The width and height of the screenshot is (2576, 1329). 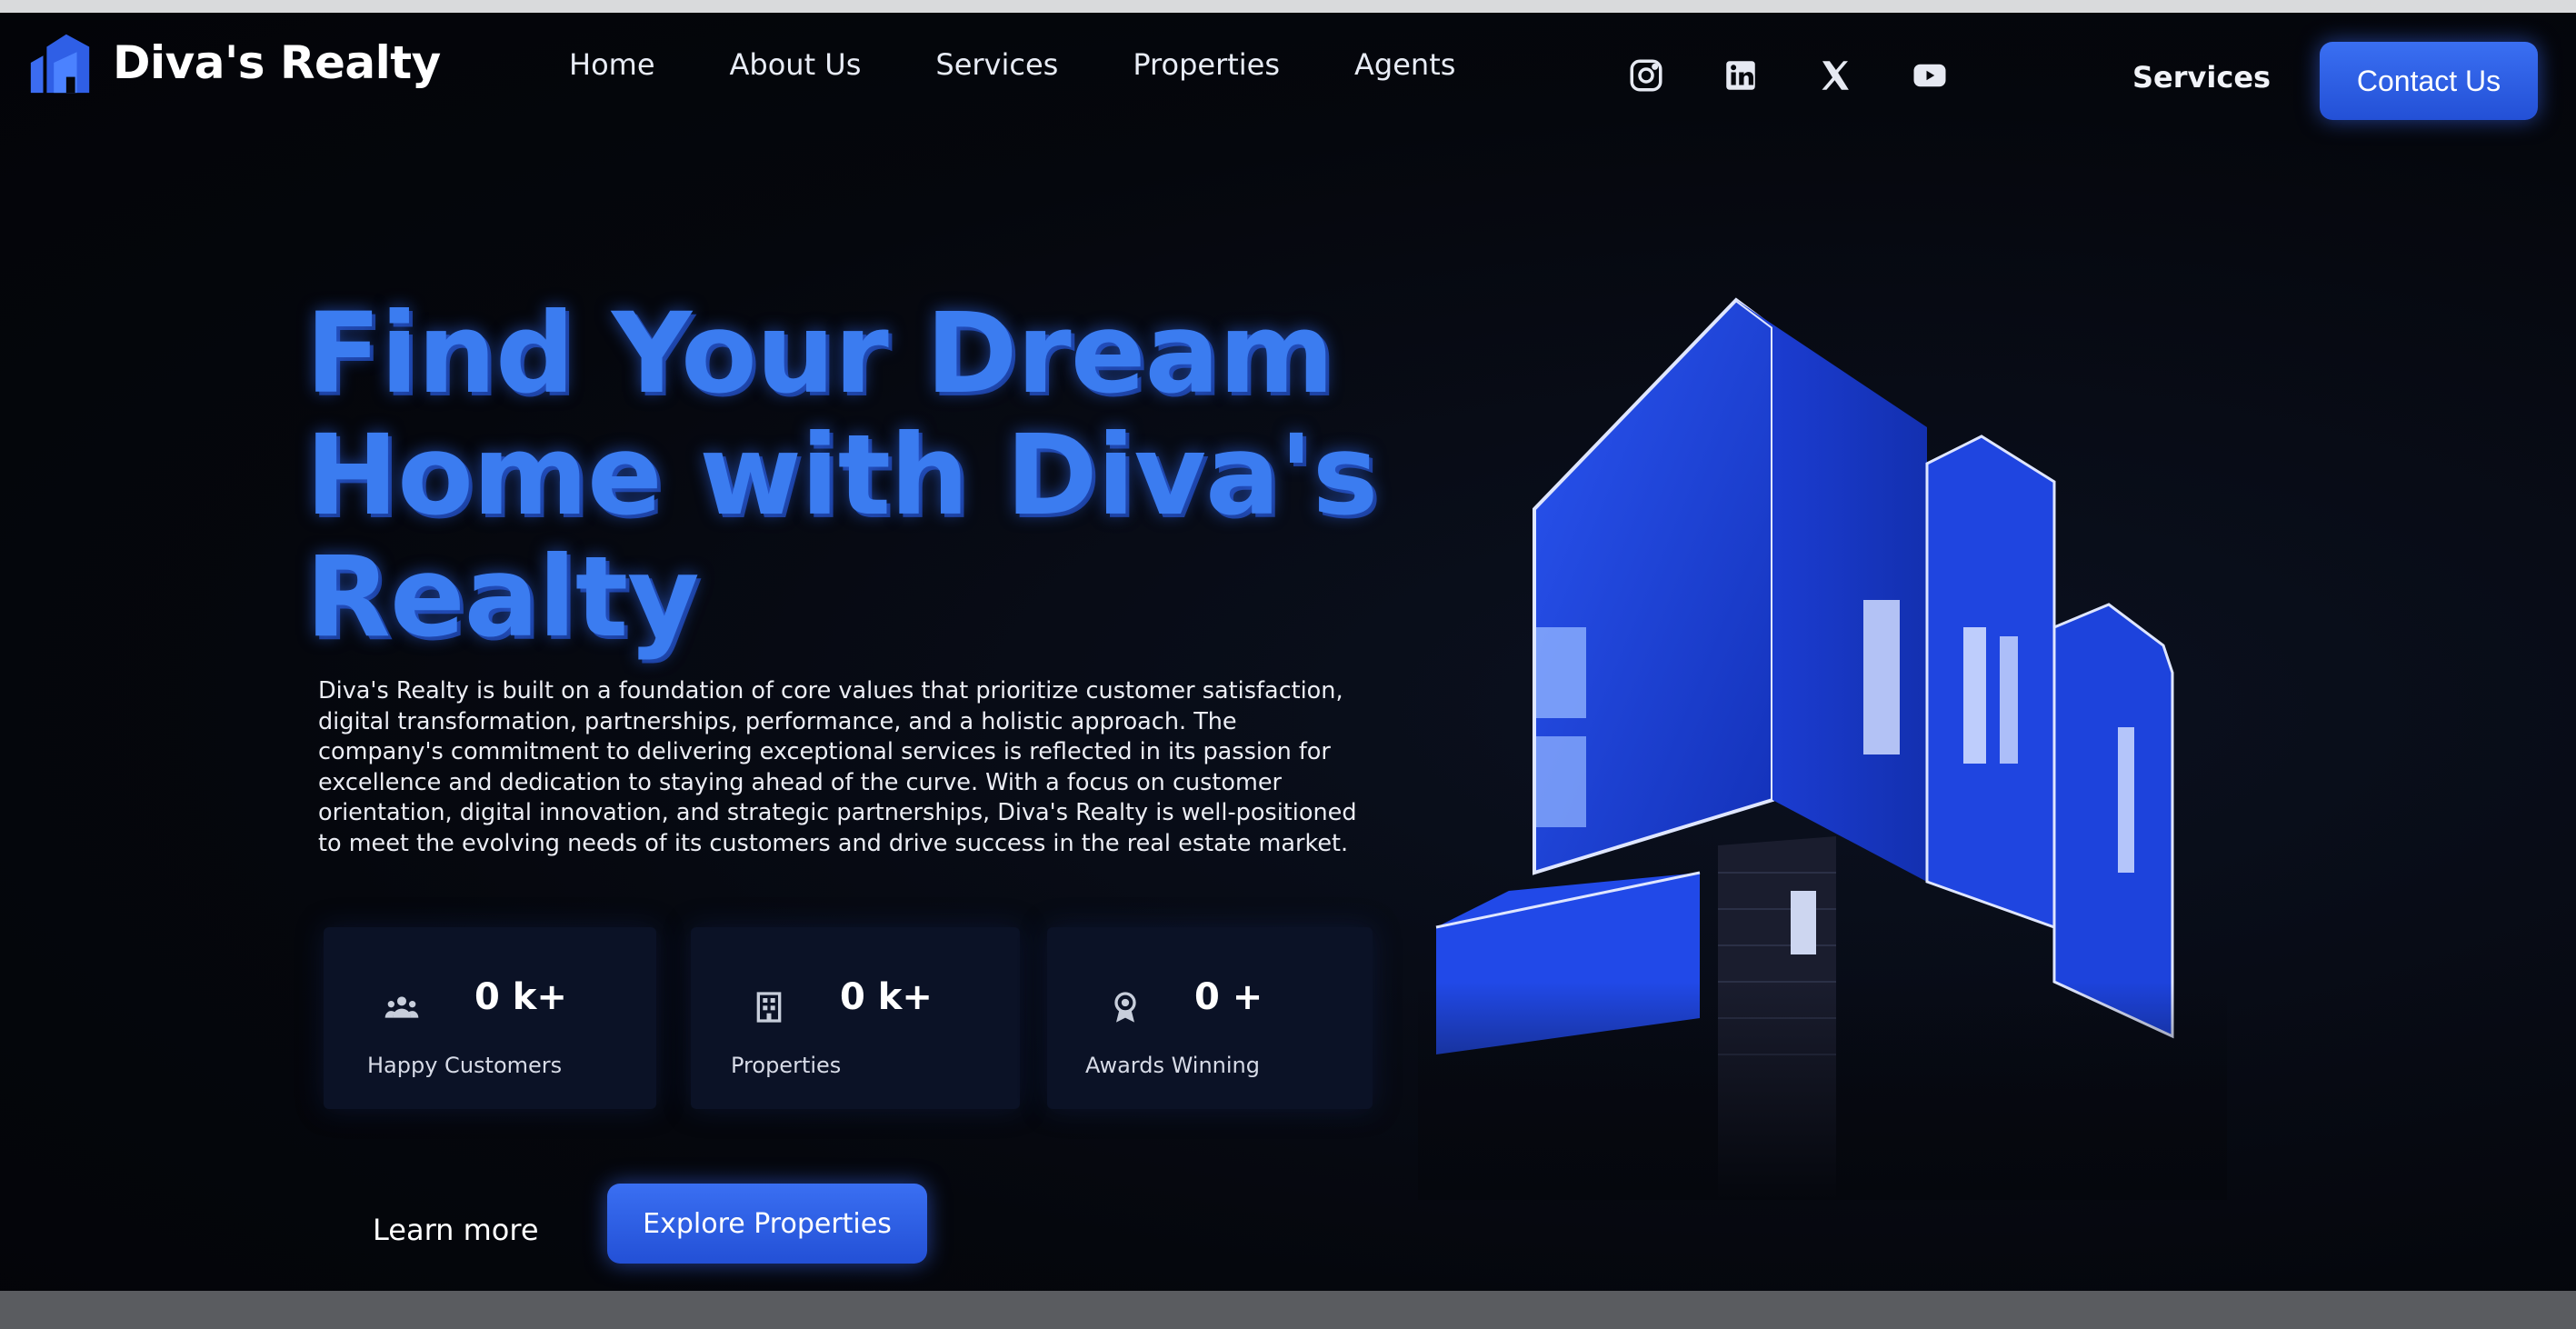 I want to click on hero-title-line: Find Your Dream, so click(x=819, y=353).